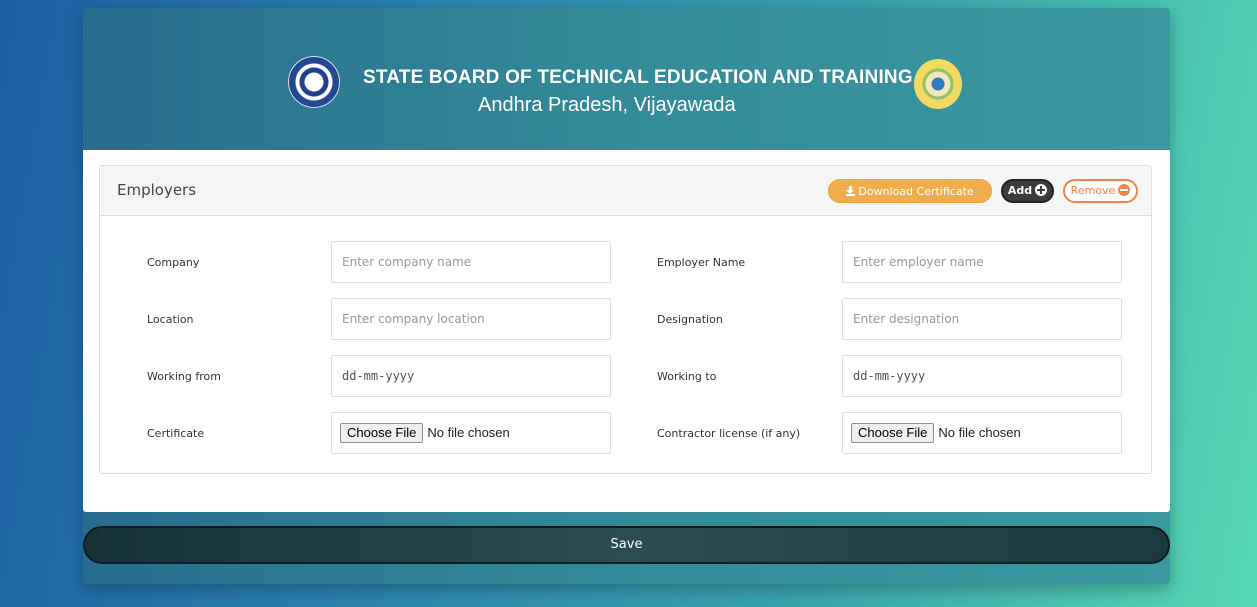 This screenshot has width=1257, height=607. What do you see at coordinates (916, 191) in the screenshot?
I see `download-certificate-label: Download Certificate` at bounding box center [916, 191].